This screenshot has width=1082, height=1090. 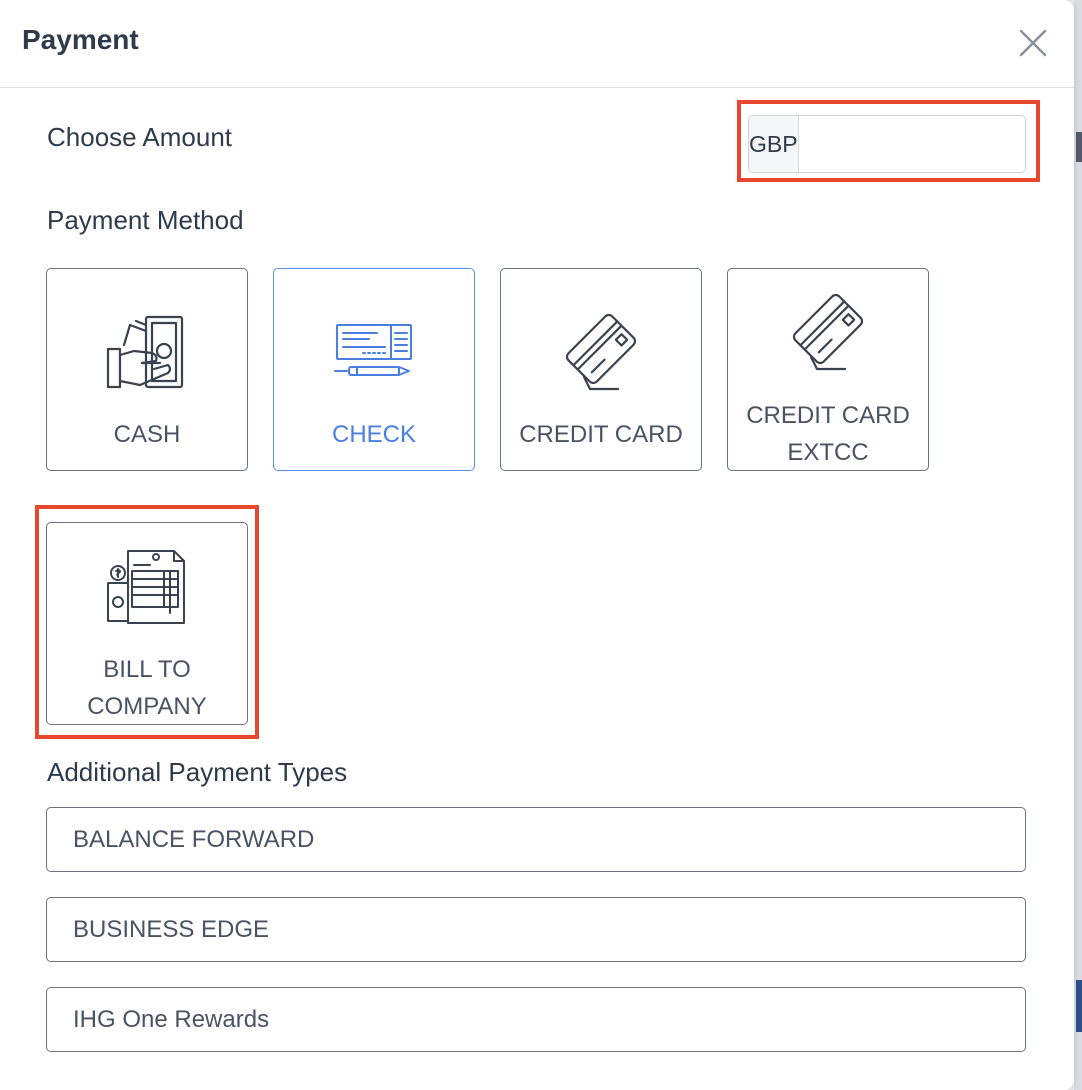 What do you see at coordinates (1078, 545) in the screenshot?
I see `backdrop-edge` at bounding box center [1078, 545].